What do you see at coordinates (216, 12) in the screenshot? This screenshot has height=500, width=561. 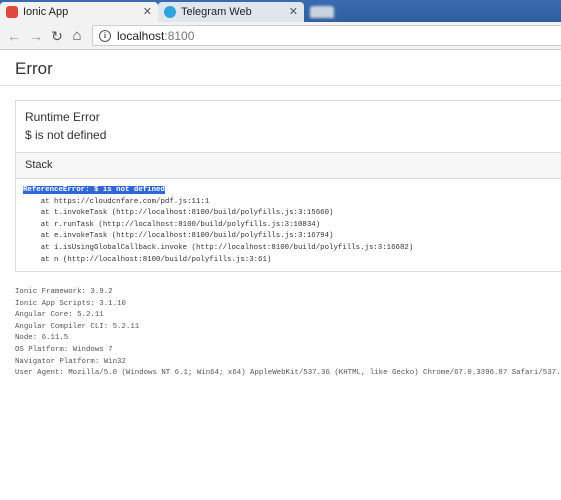 I see `tab-title: Telegram Web` at bounding box center [216, 12].